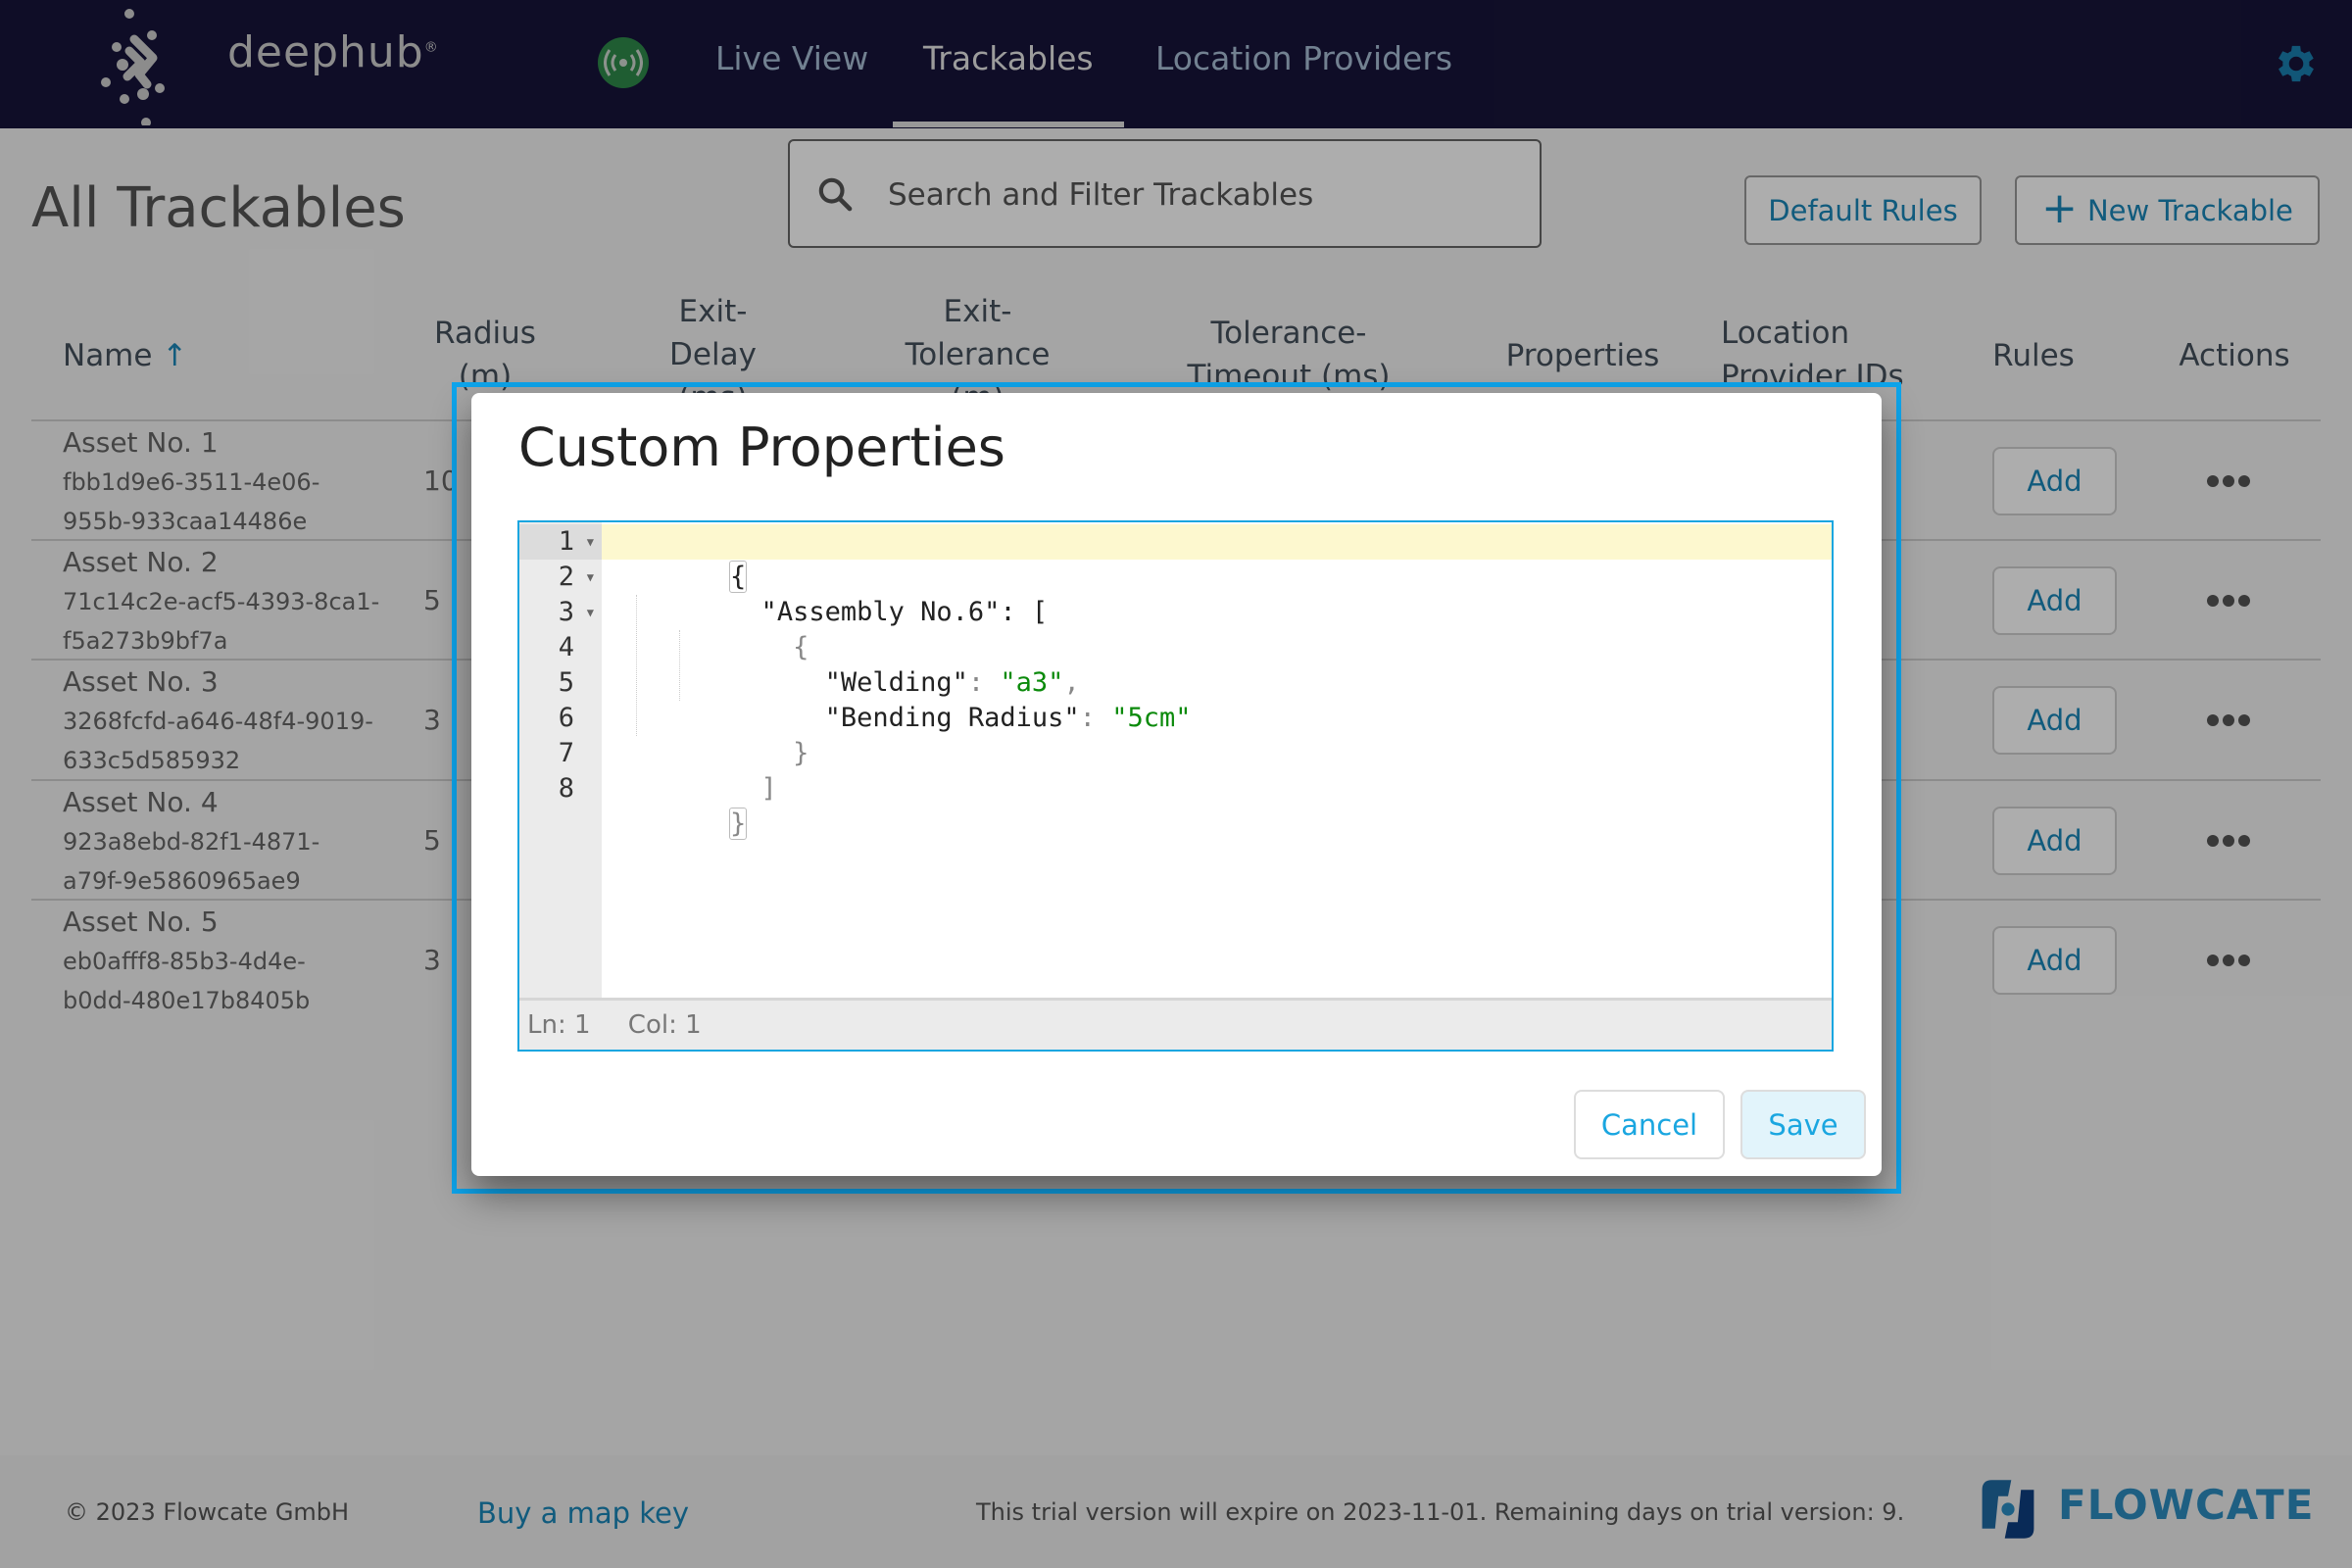  I want to click on code-line: ], so click(1217, 770).